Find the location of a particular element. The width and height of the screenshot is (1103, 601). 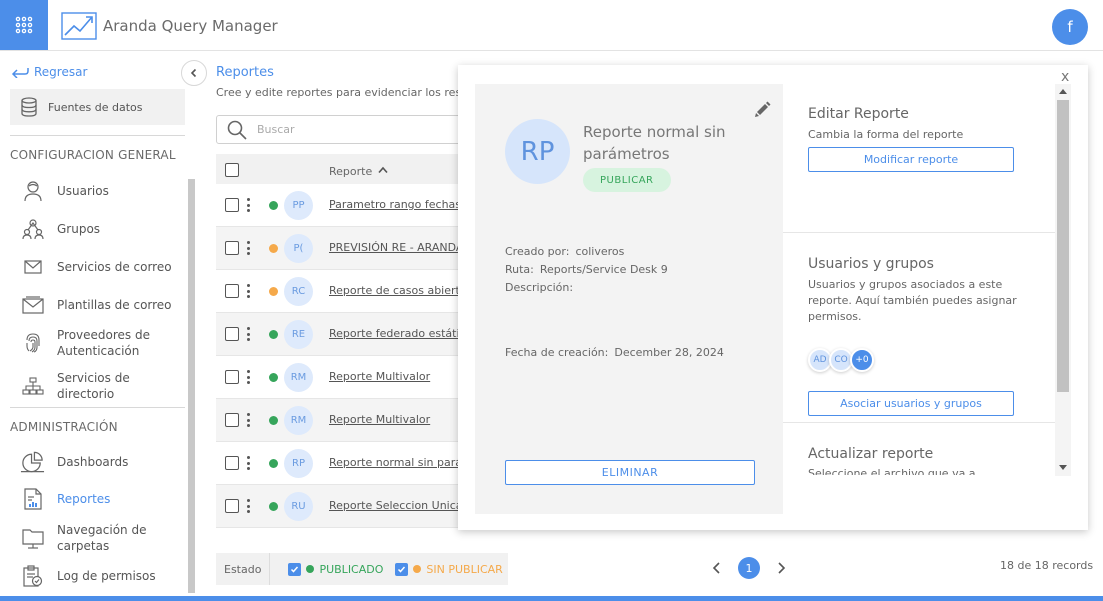

publish-badge: PUBLICAR is located at coordinates (627, 180).